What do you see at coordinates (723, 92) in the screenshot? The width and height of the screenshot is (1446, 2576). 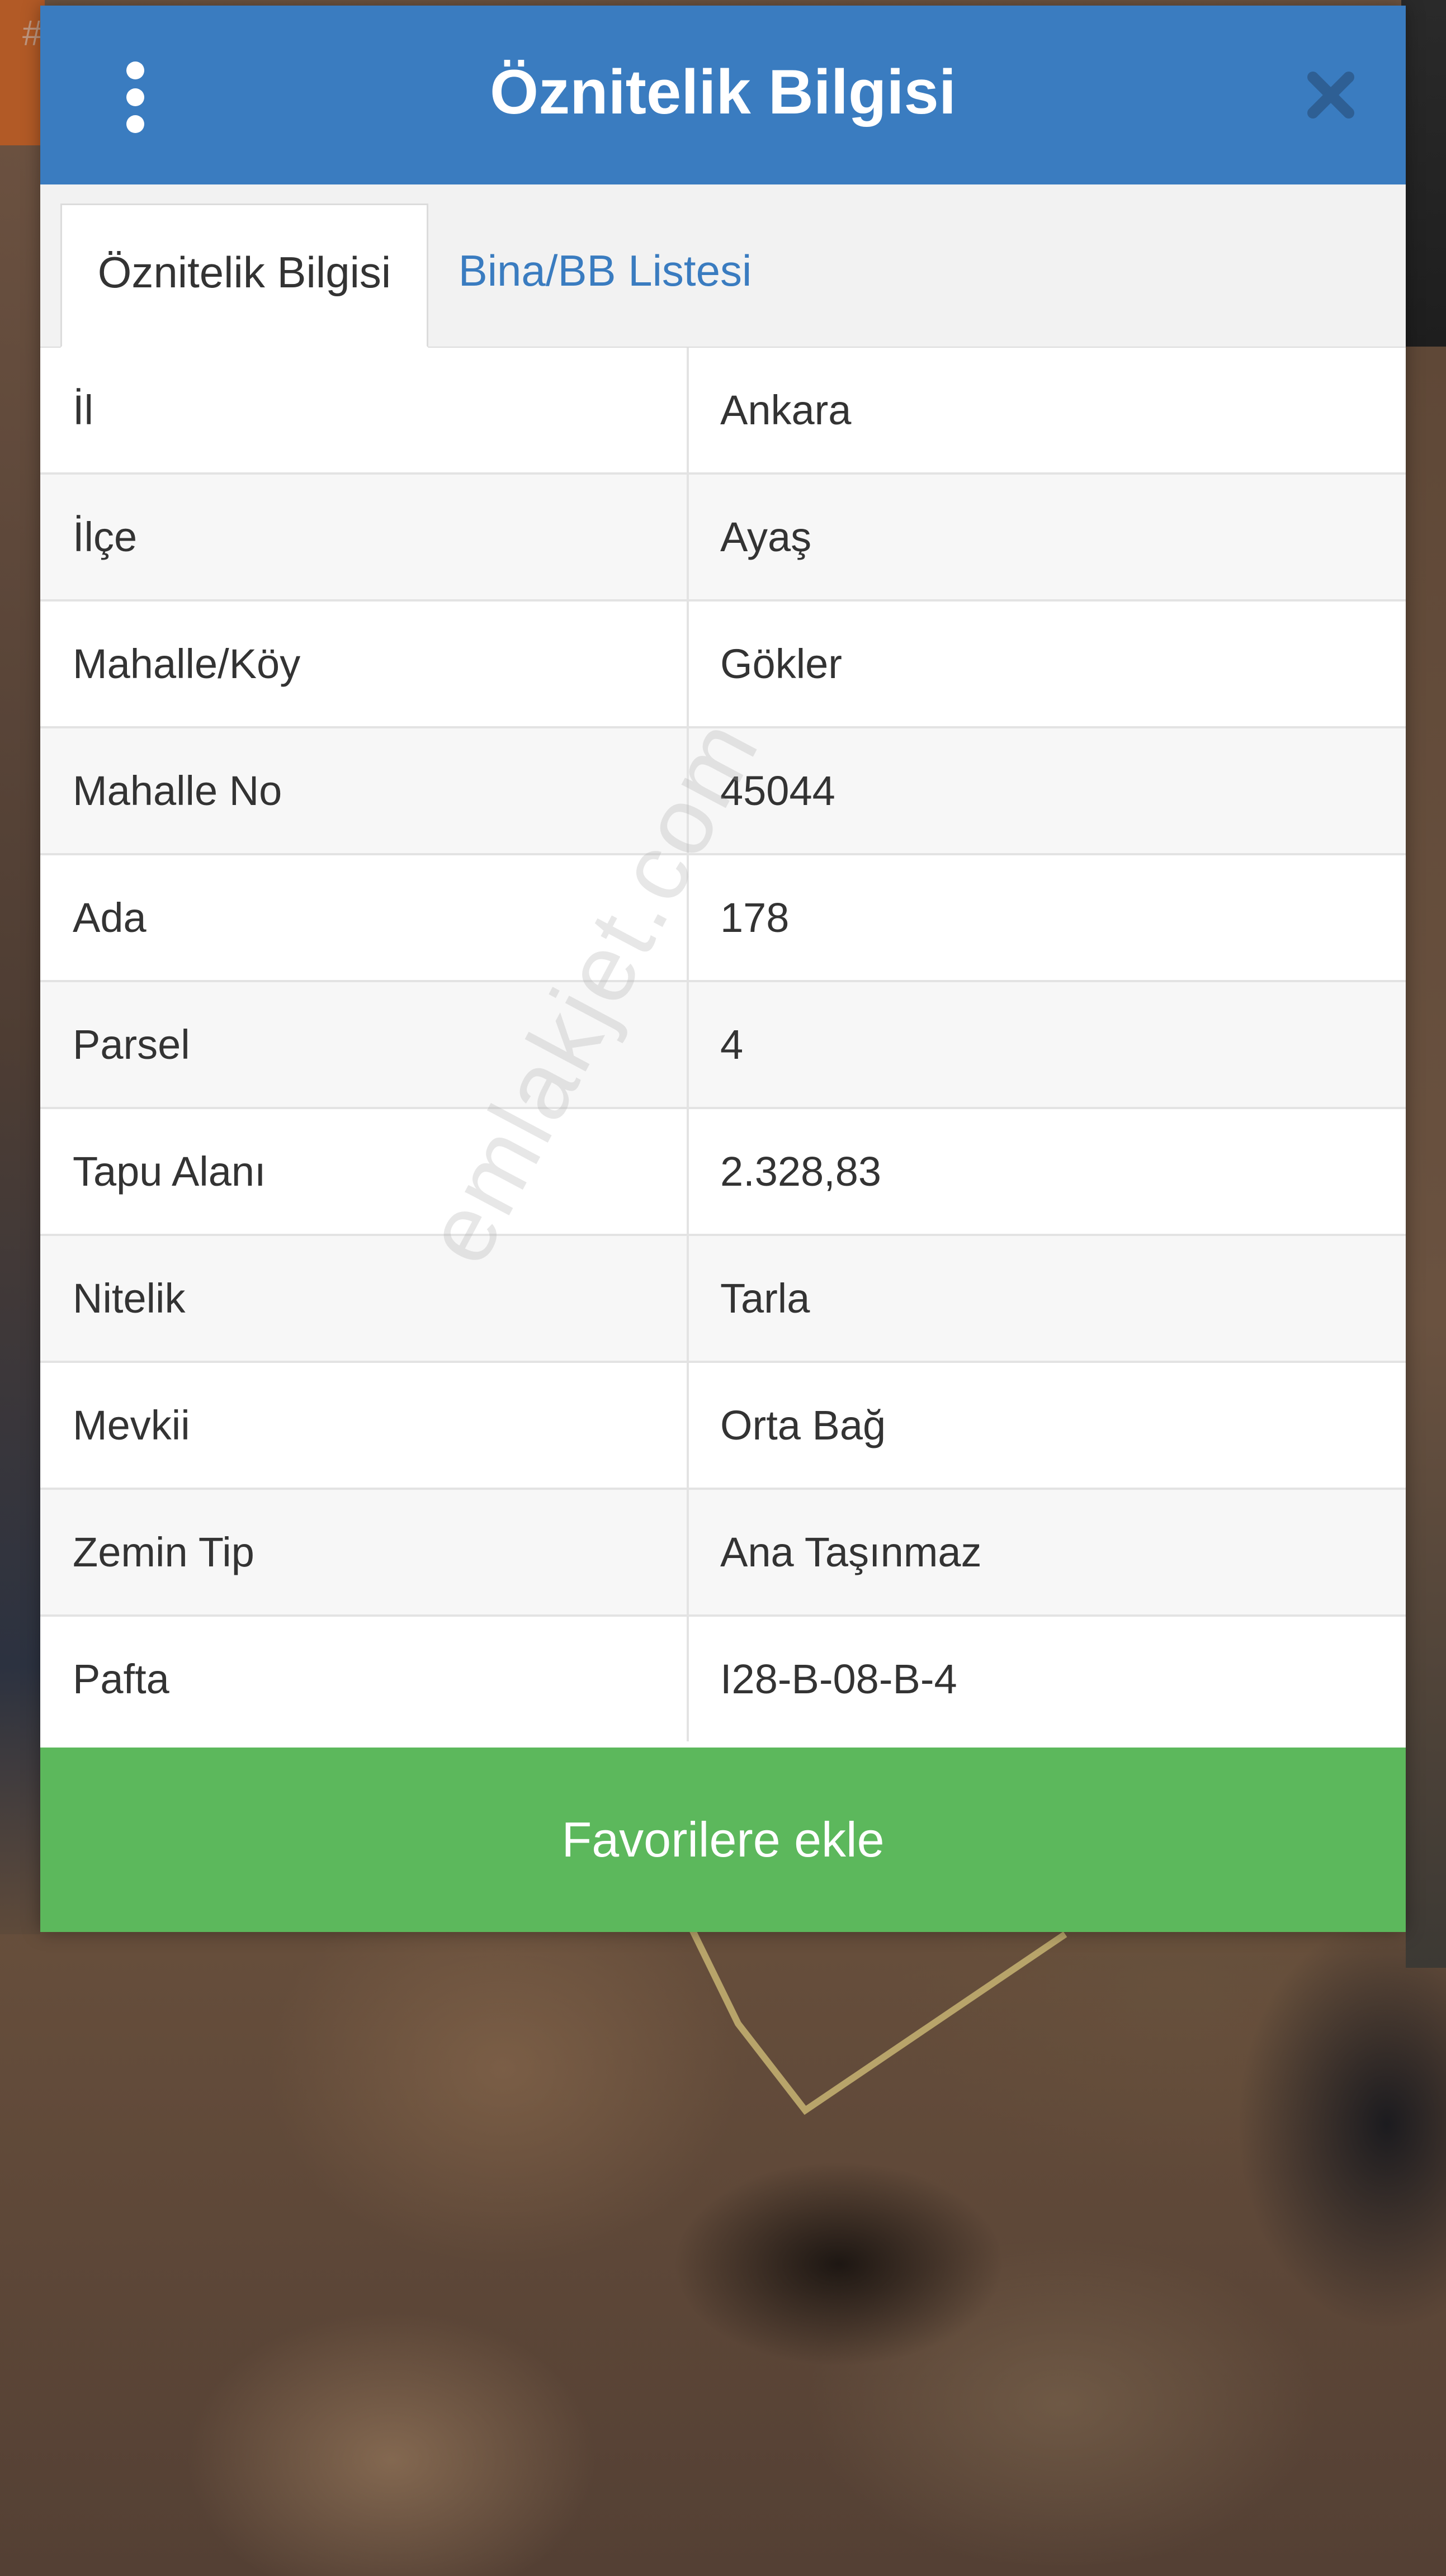 I see `dialog-title: Öznitelik Bilgisi` at bounding box center [723, 92].